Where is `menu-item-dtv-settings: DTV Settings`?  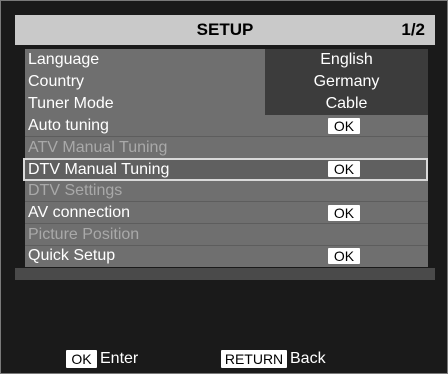 menu-item-dtv-settings: DTV Settings is located at coordinates (226, 191).